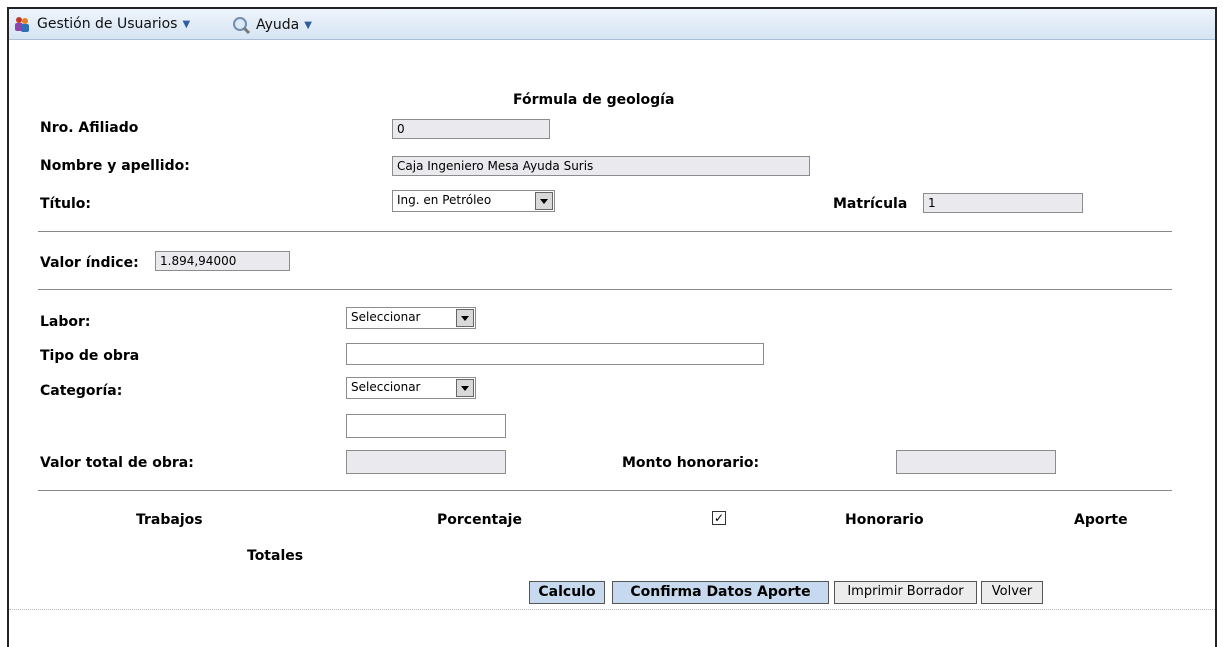  I want to click on monto-field, so click(976, 462).